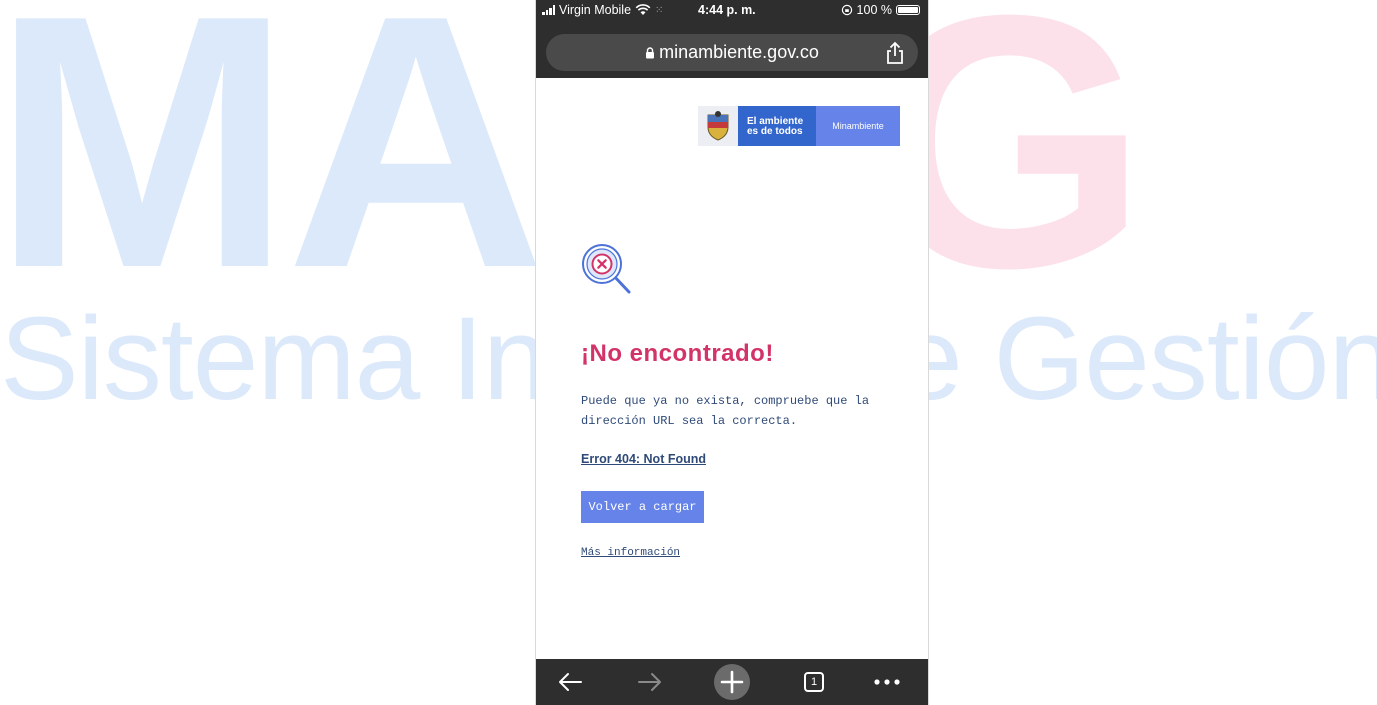 The width and height of the screenshot is (1377, 705). I want to click on more-info-link: Más información, so click(630, 553).